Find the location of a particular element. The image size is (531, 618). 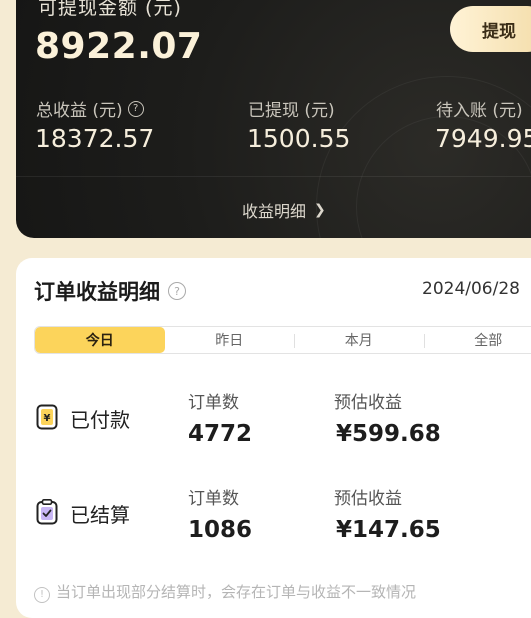

tab-this-month: 本月 is located at coordinates (359, 340).